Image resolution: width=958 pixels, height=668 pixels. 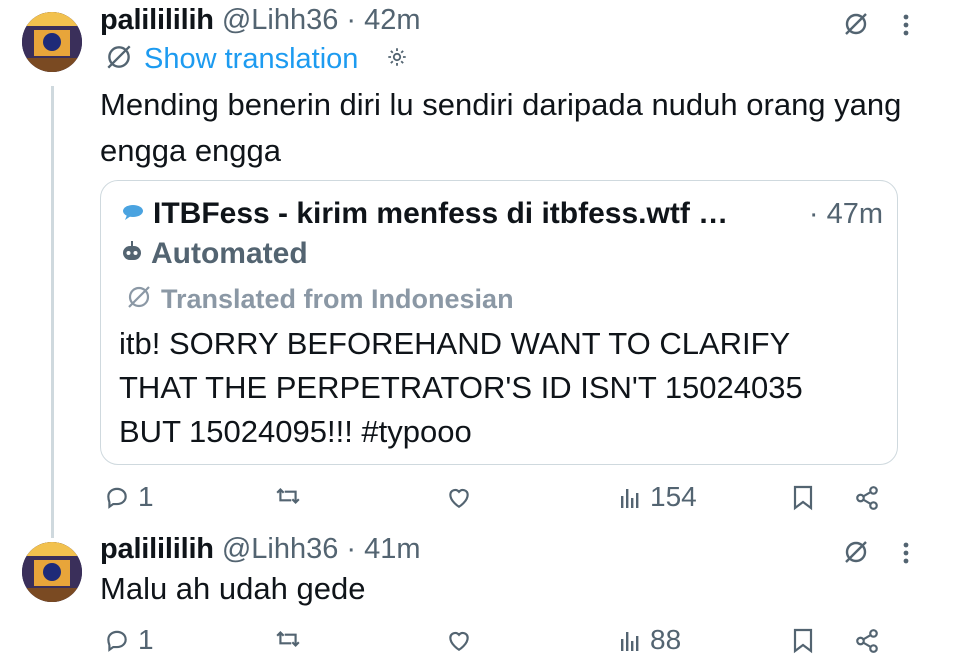 I want to click on automated-label-row: Automated, so click(x=214, y=254).